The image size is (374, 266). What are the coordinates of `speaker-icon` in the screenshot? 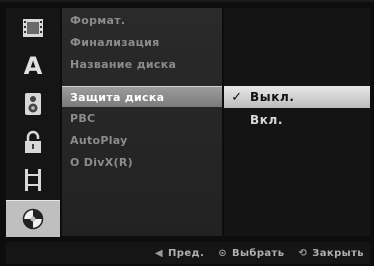 It's located at (33, 104).